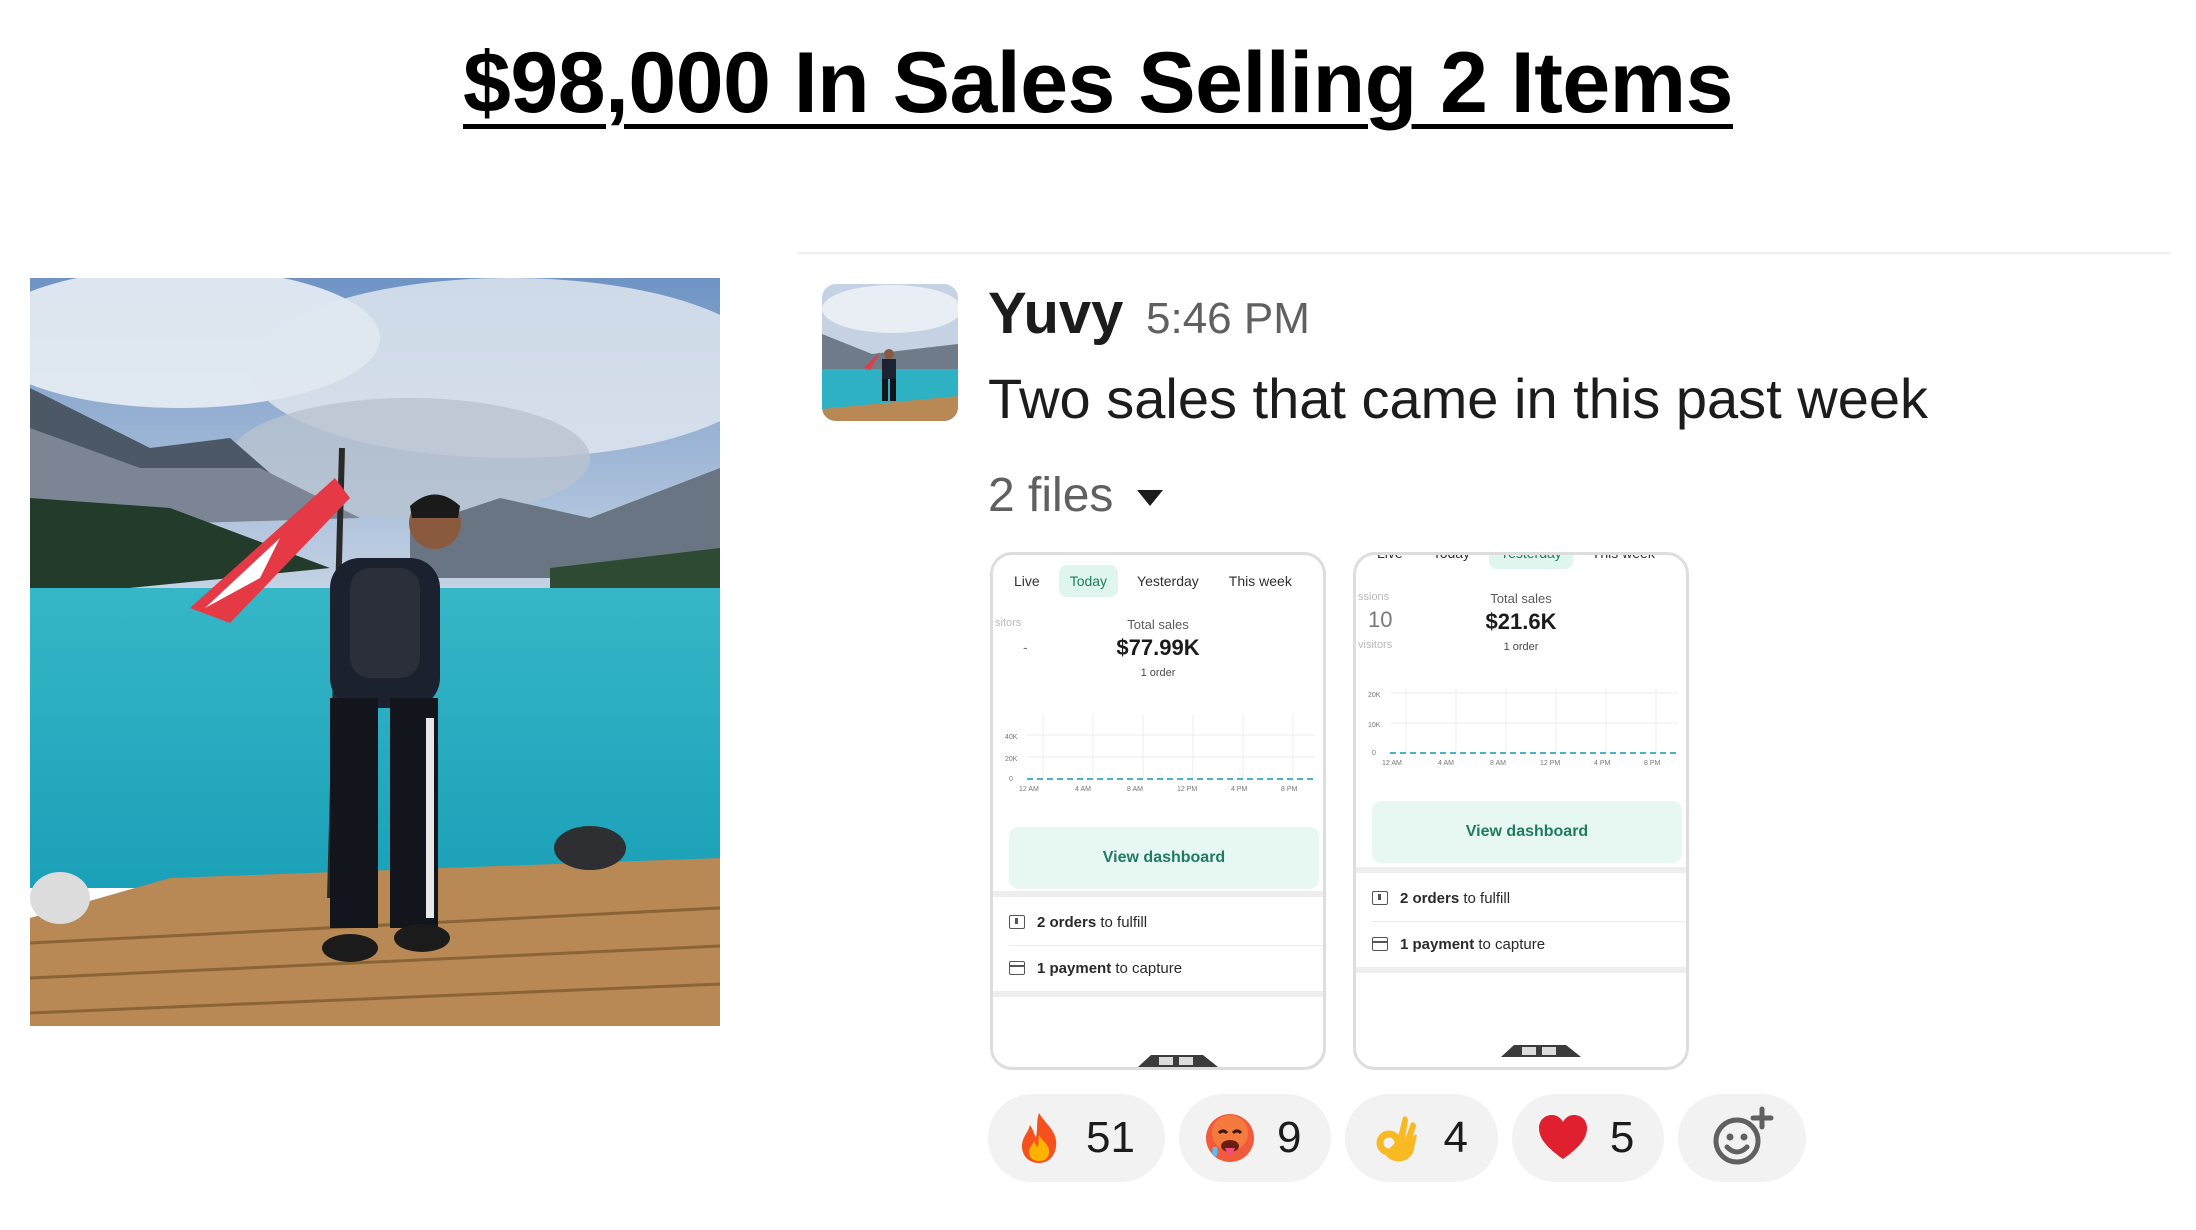  What do you see at coordinates (890, 352) in the screenshot?
I see `avatar` at bounding box center [890, 352].